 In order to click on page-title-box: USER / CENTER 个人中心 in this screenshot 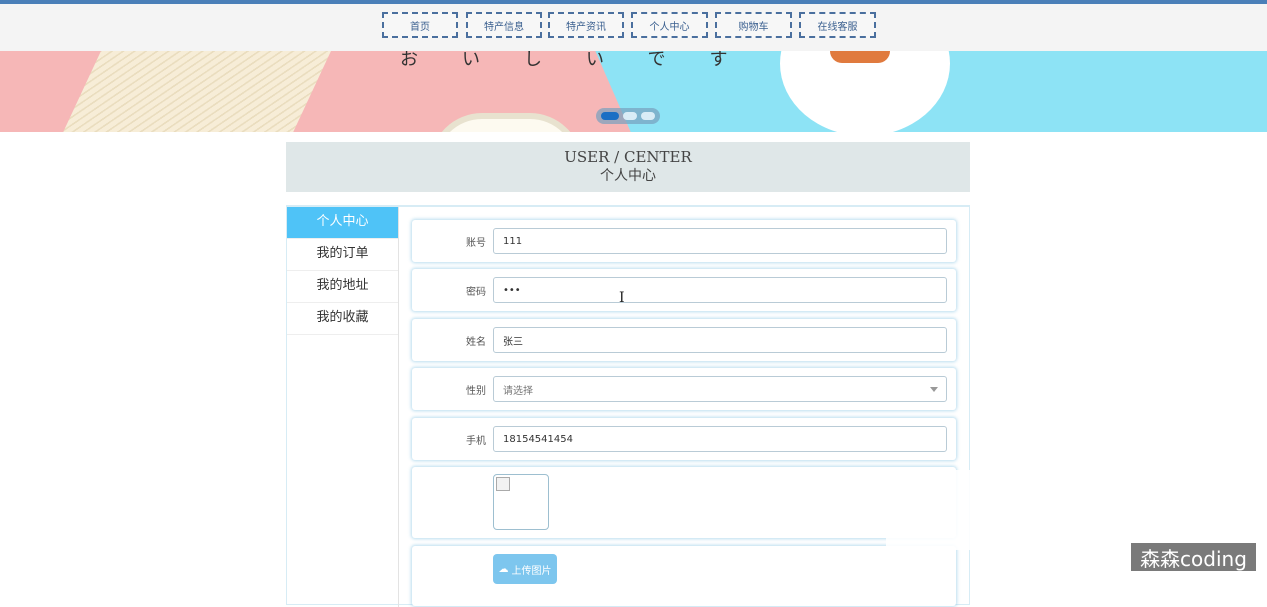, I will do `click(628, 167)`.